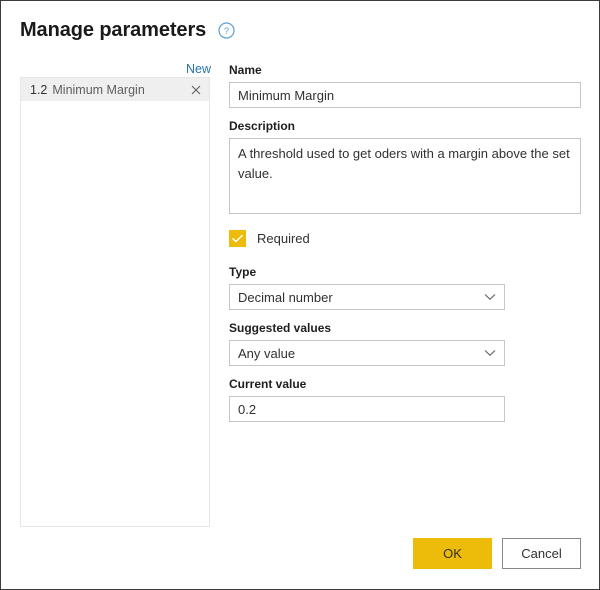 The width and height of the screenshot is (600, 590). I want to click on page-title: Manage parameters, so click(113, 30).